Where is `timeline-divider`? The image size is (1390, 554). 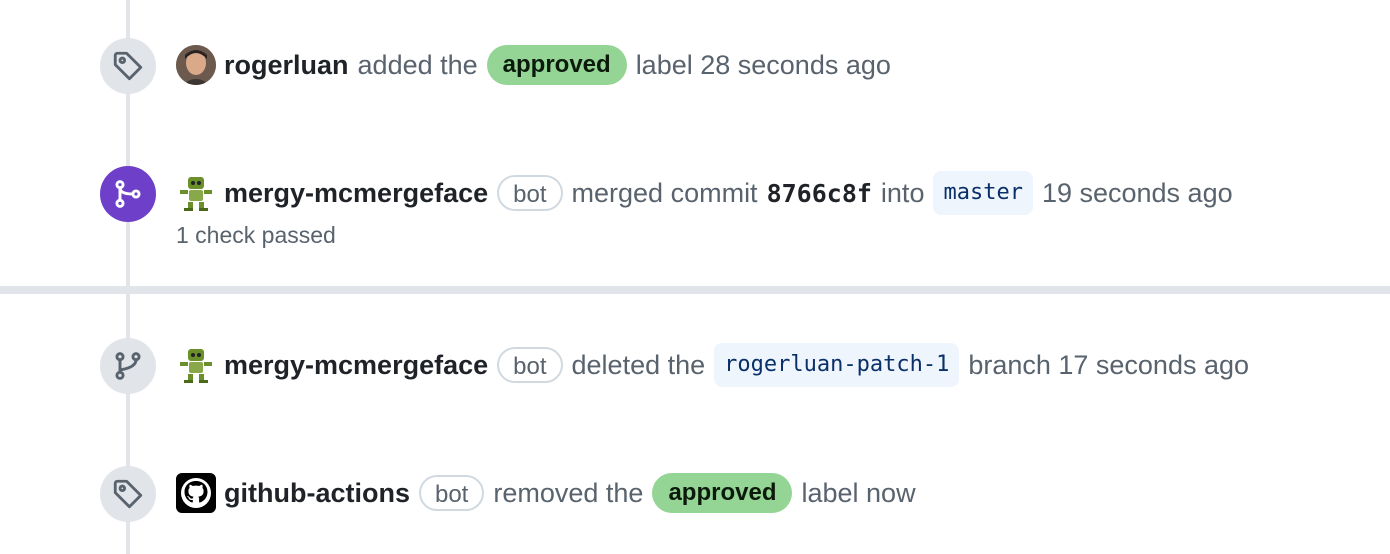
timeline-divider is located at coordinates (695, 290).